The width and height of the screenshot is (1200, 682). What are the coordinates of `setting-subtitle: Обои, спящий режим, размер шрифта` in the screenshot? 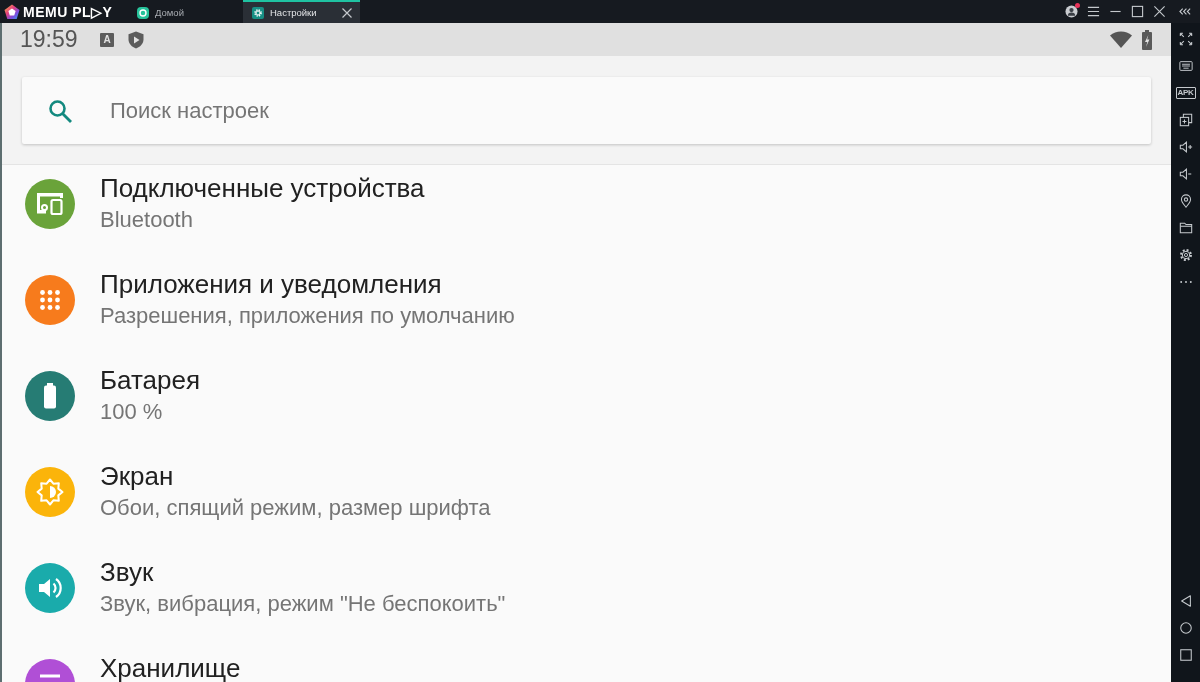 It's located at (295, 508).